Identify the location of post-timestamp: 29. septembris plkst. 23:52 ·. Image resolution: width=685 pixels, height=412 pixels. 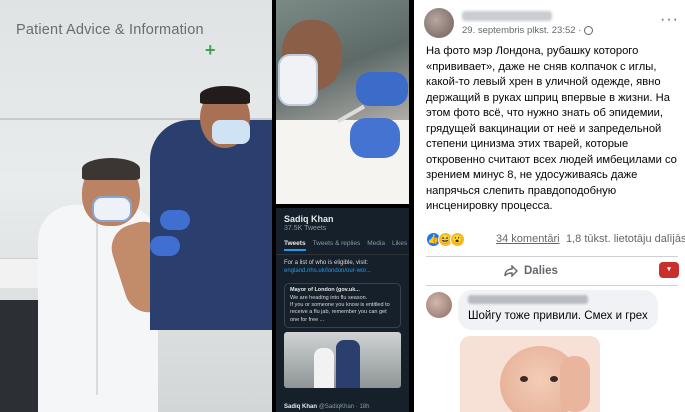
(521, 30).